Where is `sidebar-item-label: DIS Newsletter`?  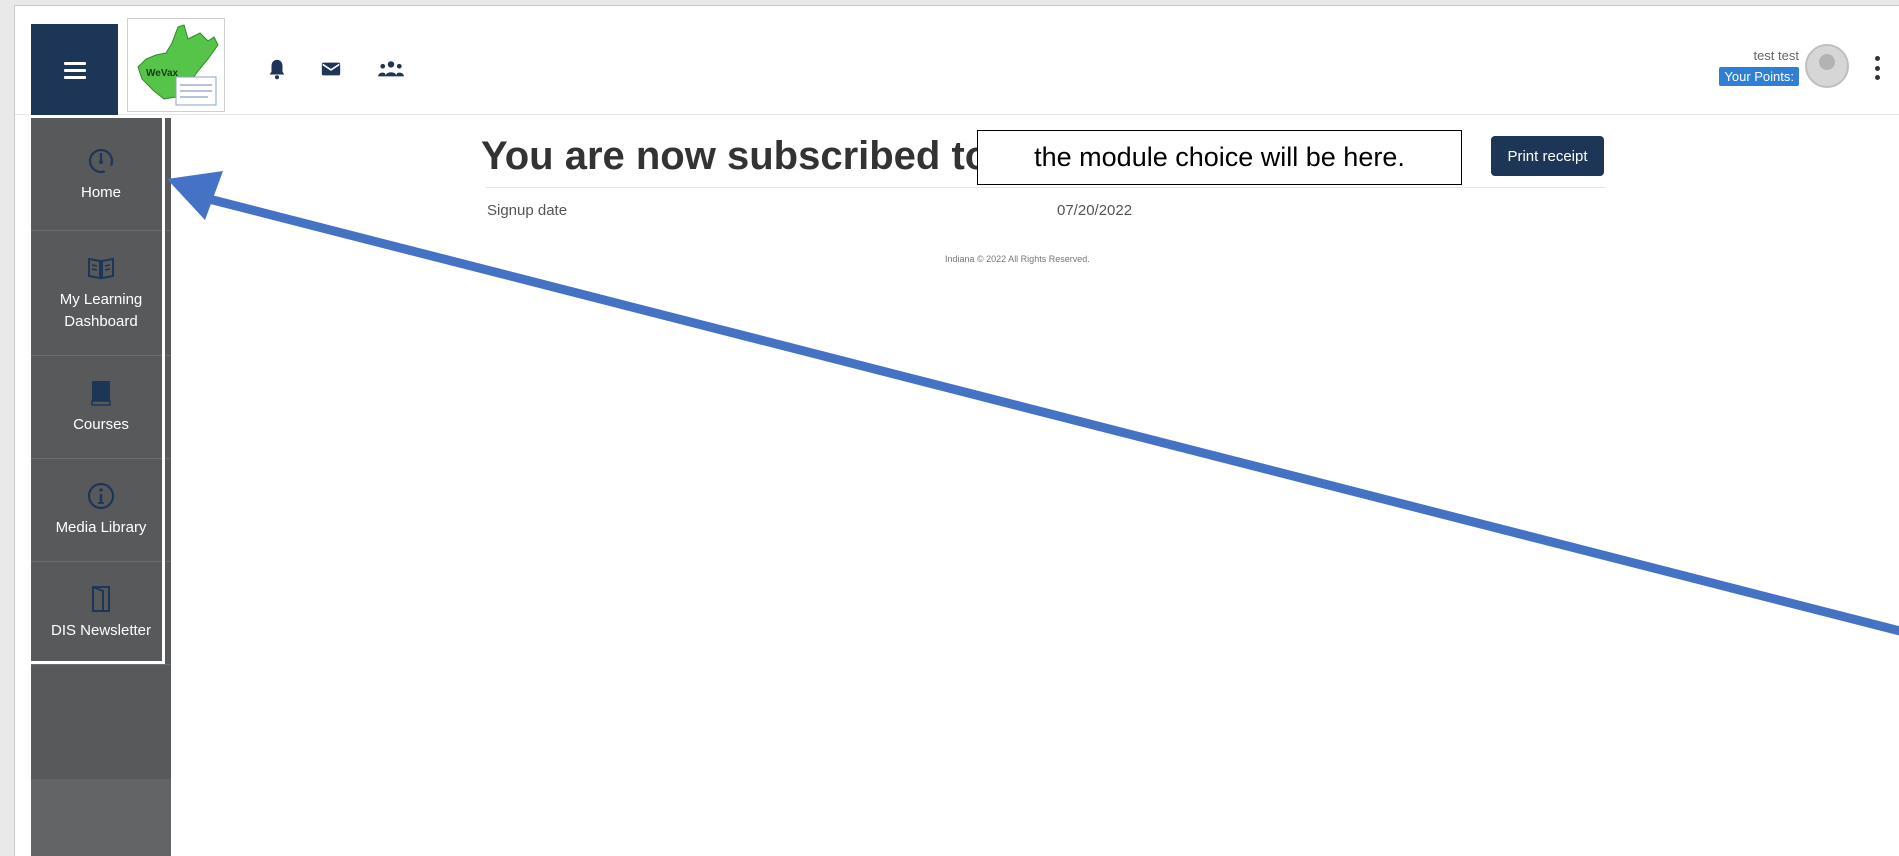 sidebar-item-label: DIS Newsletter is located at coordinates (101, 630).